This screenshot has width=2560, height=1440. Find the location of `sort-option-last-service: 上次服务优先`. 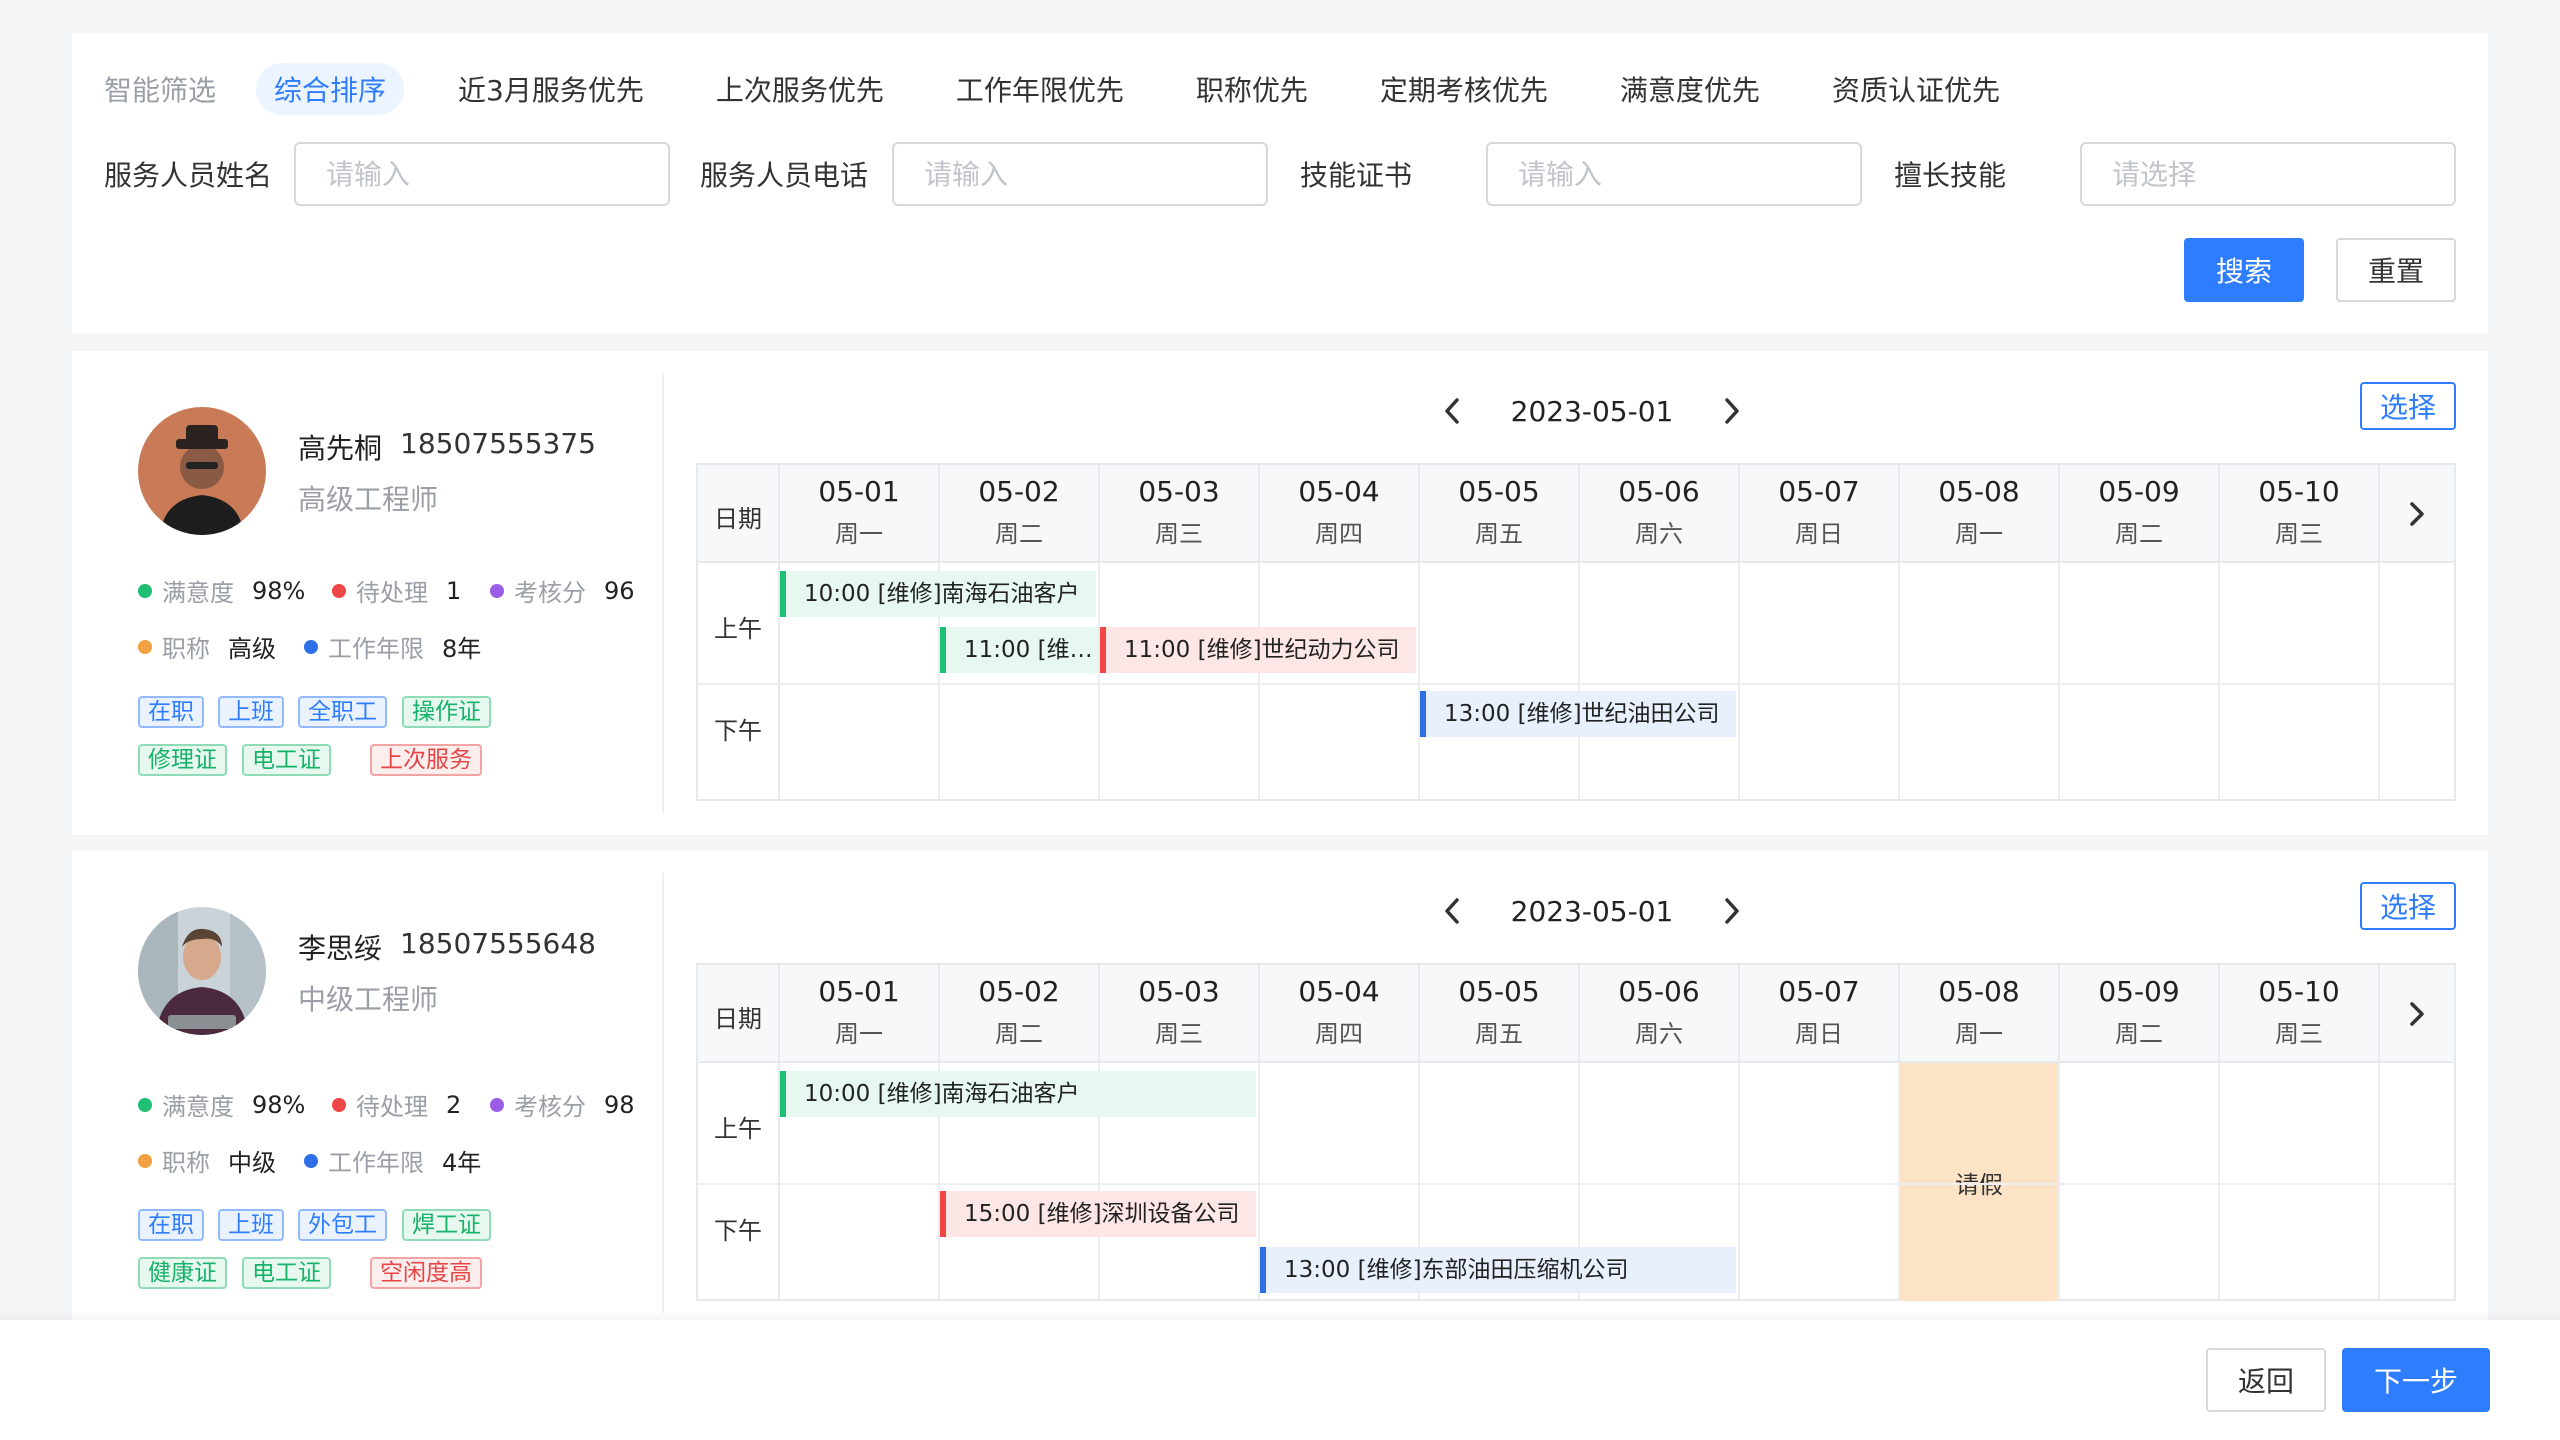

sort-option-last-service: 上次服务优先 is located at coordinates (800, 89).